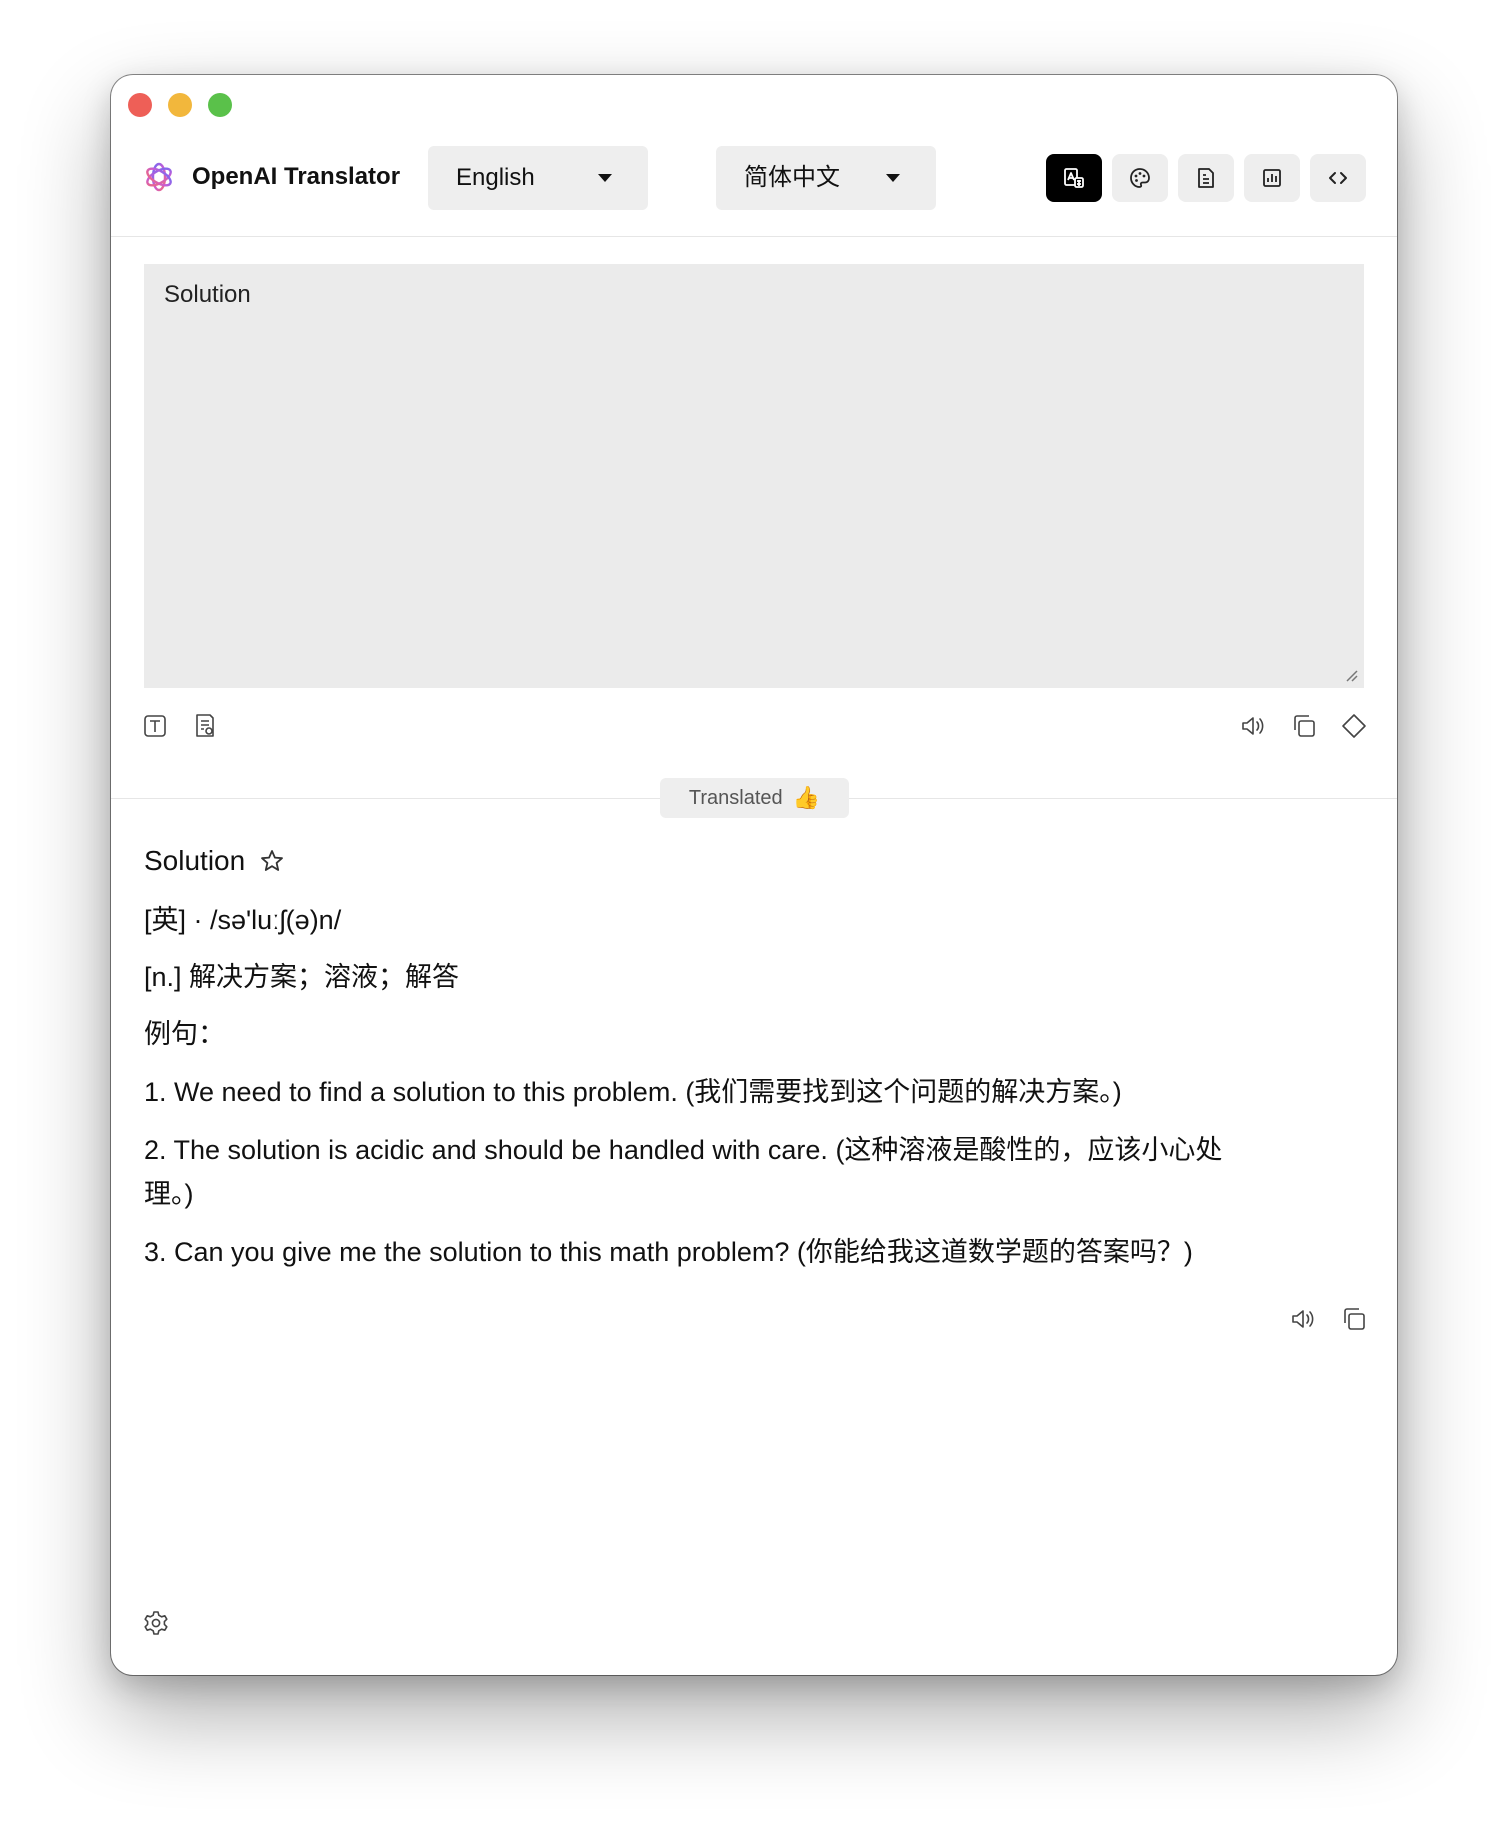 Image resolution: width=1510 pixels, height=1822 pixels. What do you see at coordinates (806, 797) in the screenshot?
I see `thumbs-up-icon: 👍` at bounding box center [806, 797].